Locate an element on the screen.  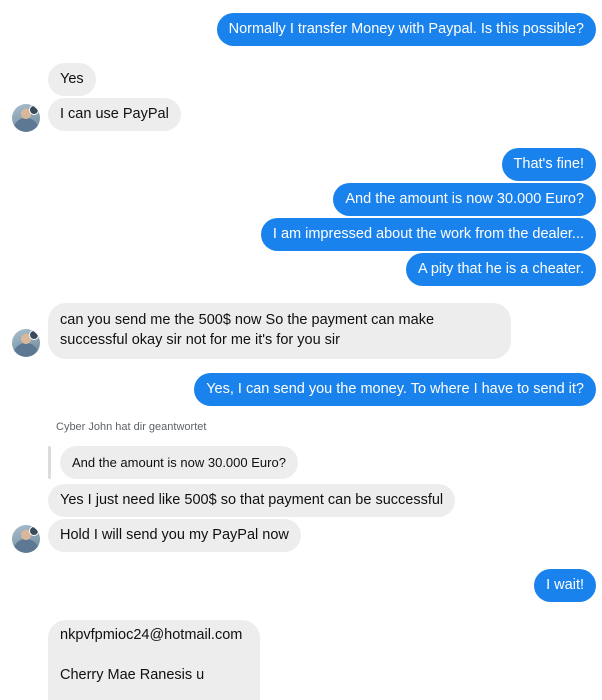
message-outgoing: A pity that he is a cheater. is located at coordinates (500, 269).